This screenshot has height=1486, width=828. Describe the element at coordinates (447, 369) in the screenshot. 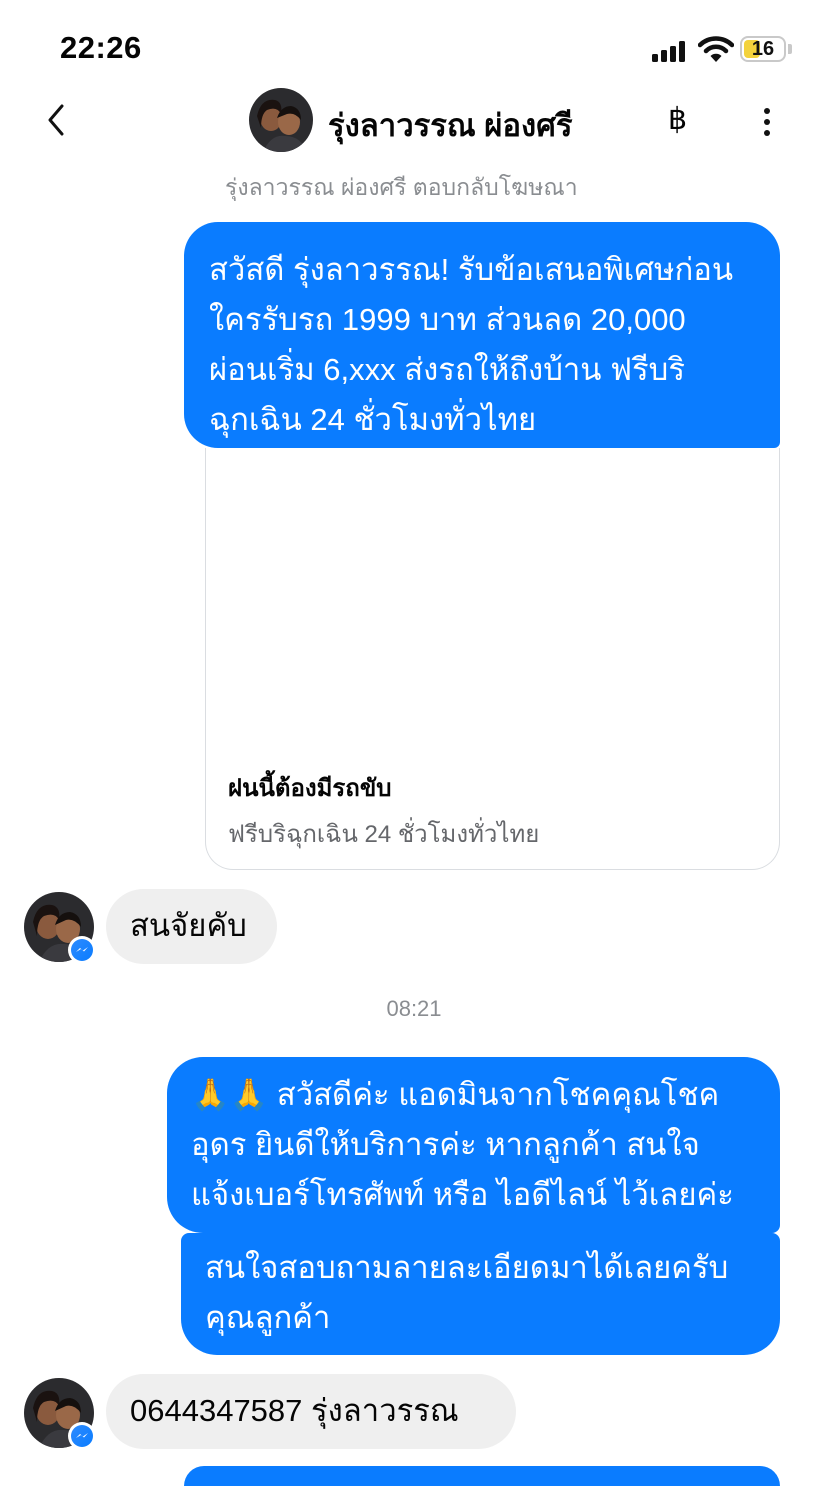

I see `message-line: ผ่อนเริ่ม 6,xxx ส่งรถให้ถึงบ้าน ฟรีบริ` at that location.